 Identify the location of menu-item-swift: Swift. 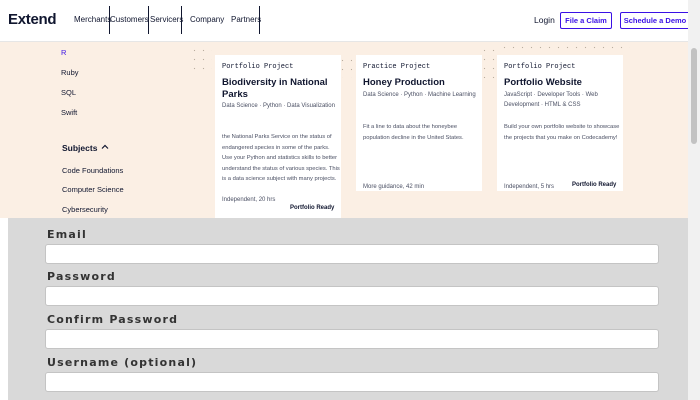
(69, 112).